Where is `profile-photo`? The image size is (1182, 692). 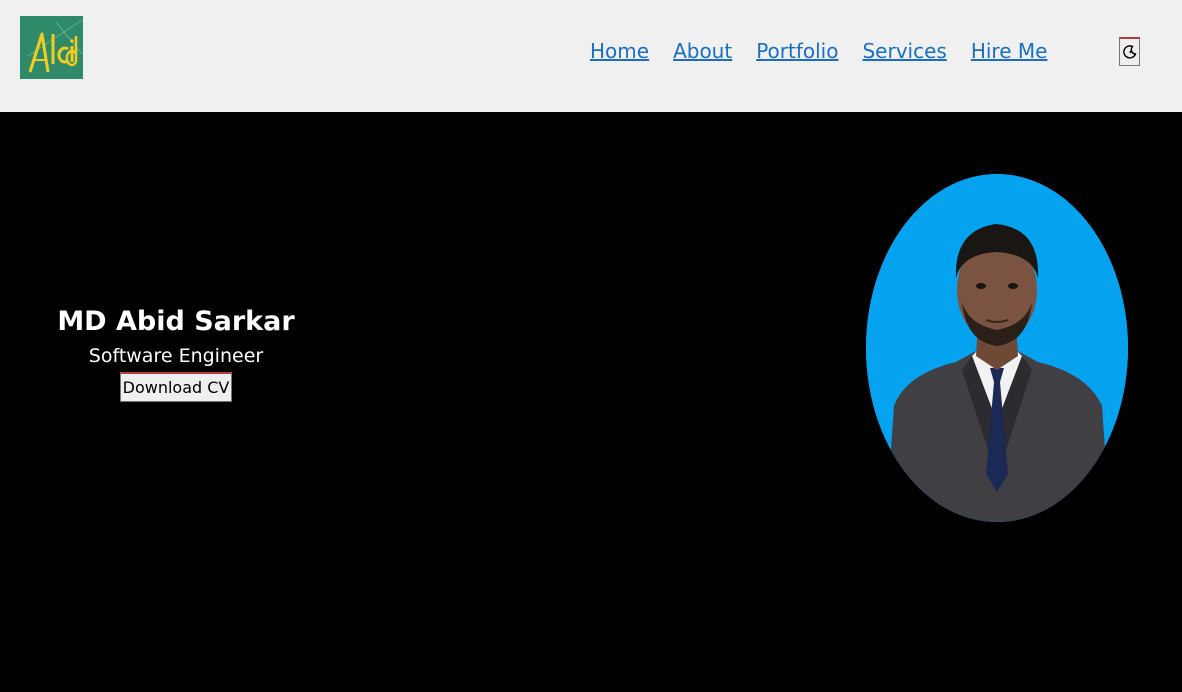 profile-photo is located at coordinates (997, 348).